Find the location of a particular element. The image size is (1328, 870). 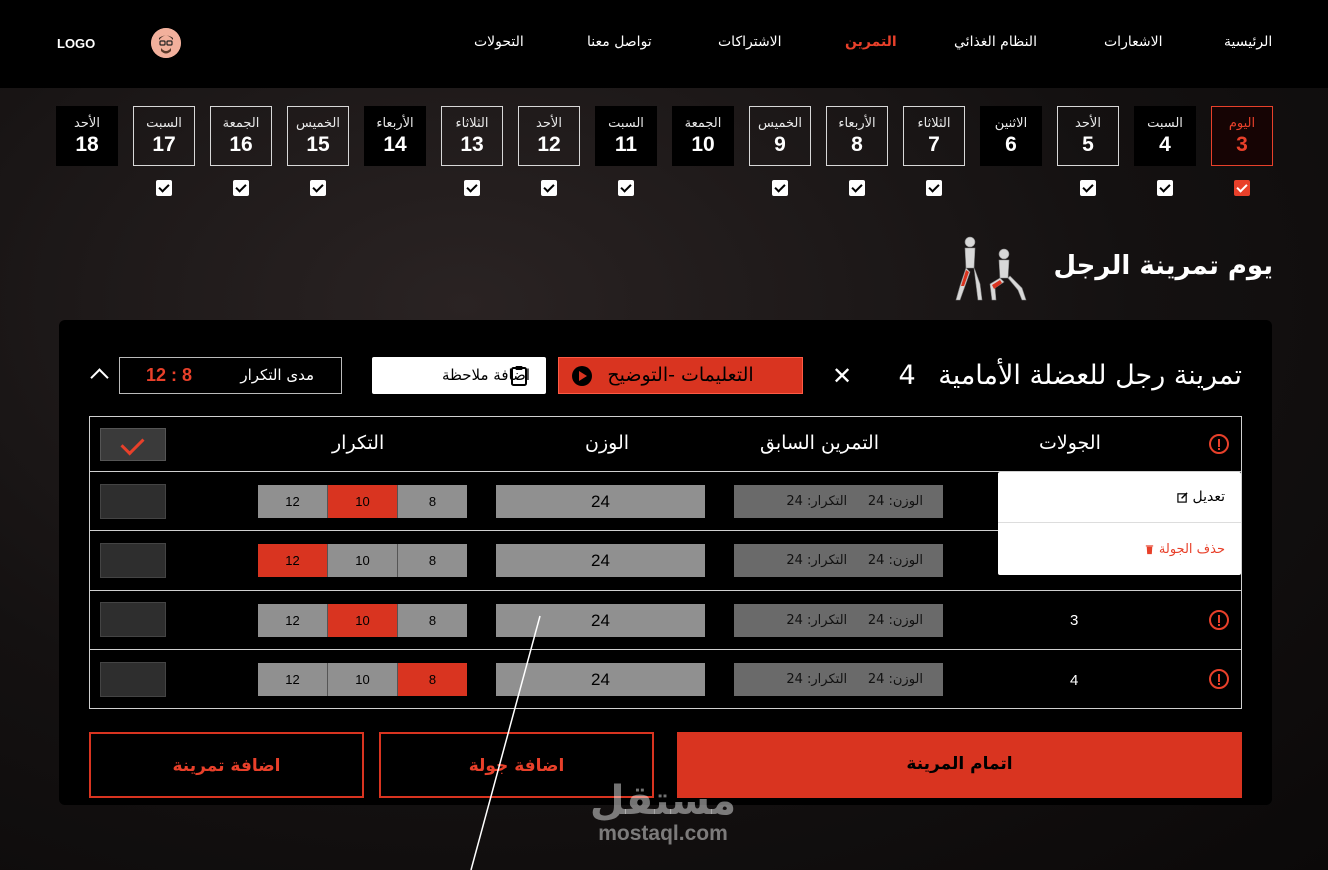

watermark: مستقل mostaql.com is located at coordinates (663, 813).